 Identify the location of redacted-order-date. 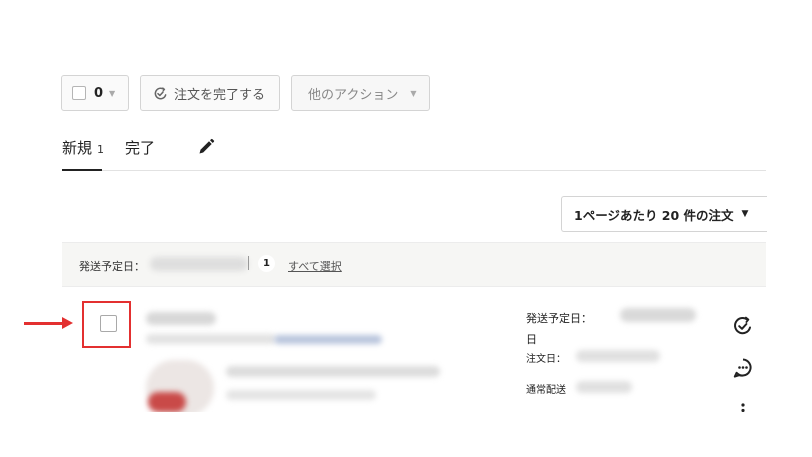
(618, 356).